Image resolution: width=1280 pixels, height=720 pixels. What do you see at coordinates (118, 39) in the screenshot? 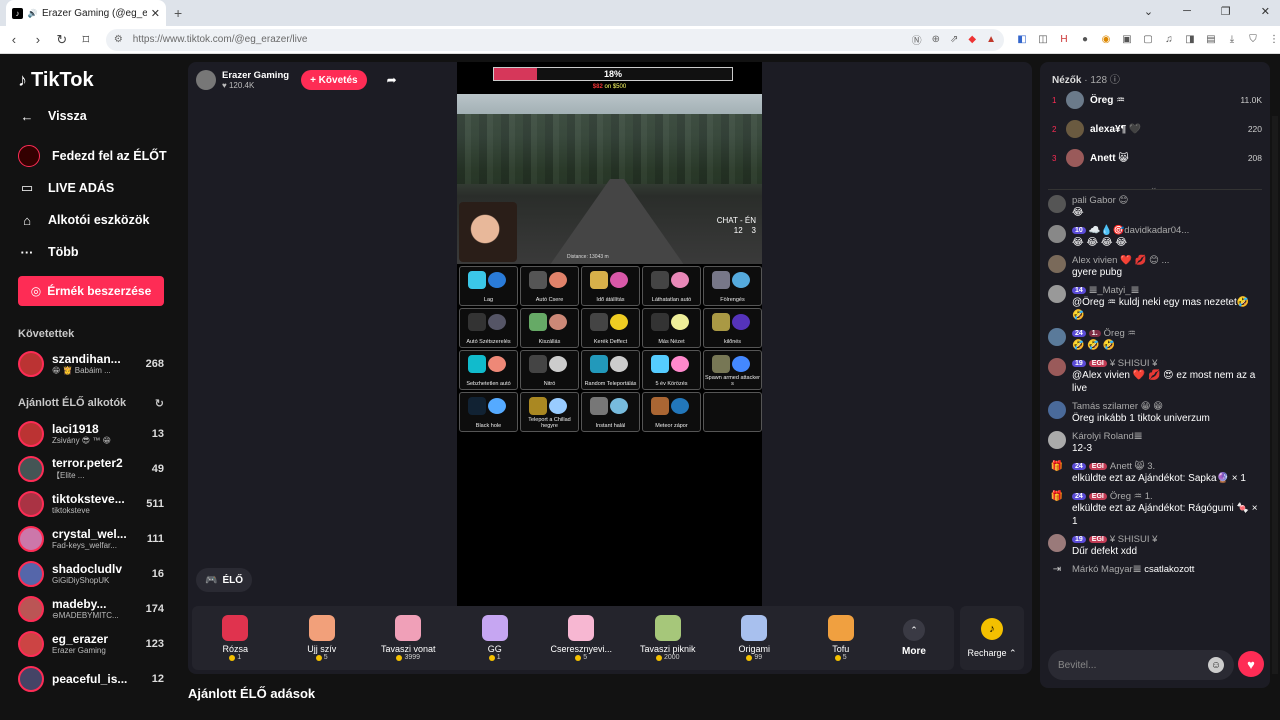
I see `site-info-icon: ⚙` at bounding box center [118, 39].